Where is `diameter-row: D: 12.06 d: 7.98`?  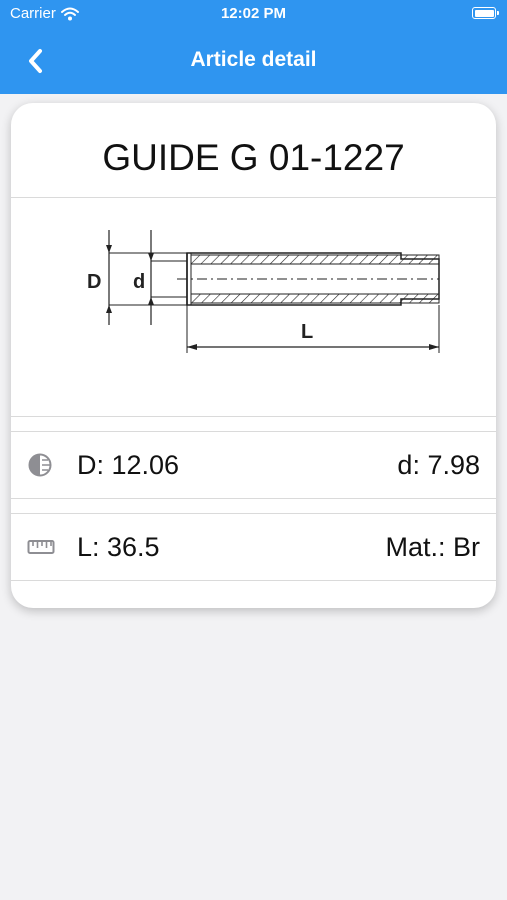 diameter-row: D: 12.06 d: 7.98 is located at coordinates (253, 465).